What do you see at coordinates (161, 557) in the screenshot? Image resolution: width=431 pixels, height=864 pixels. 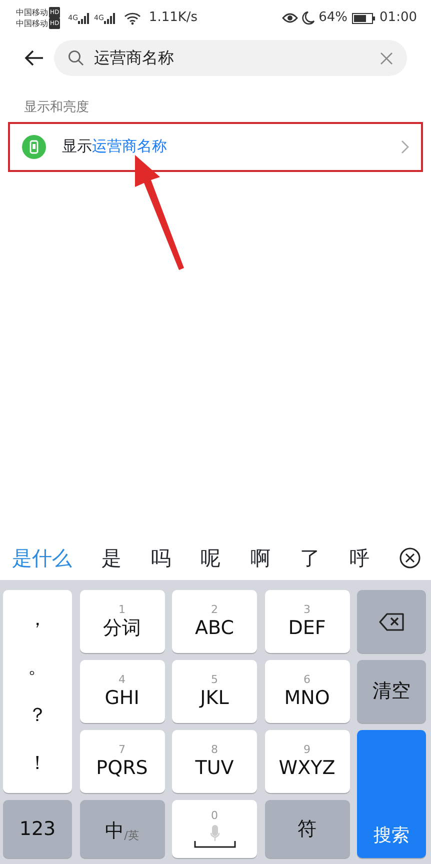 I see `candidate-word: 吗` at bounding box center [161, 557].